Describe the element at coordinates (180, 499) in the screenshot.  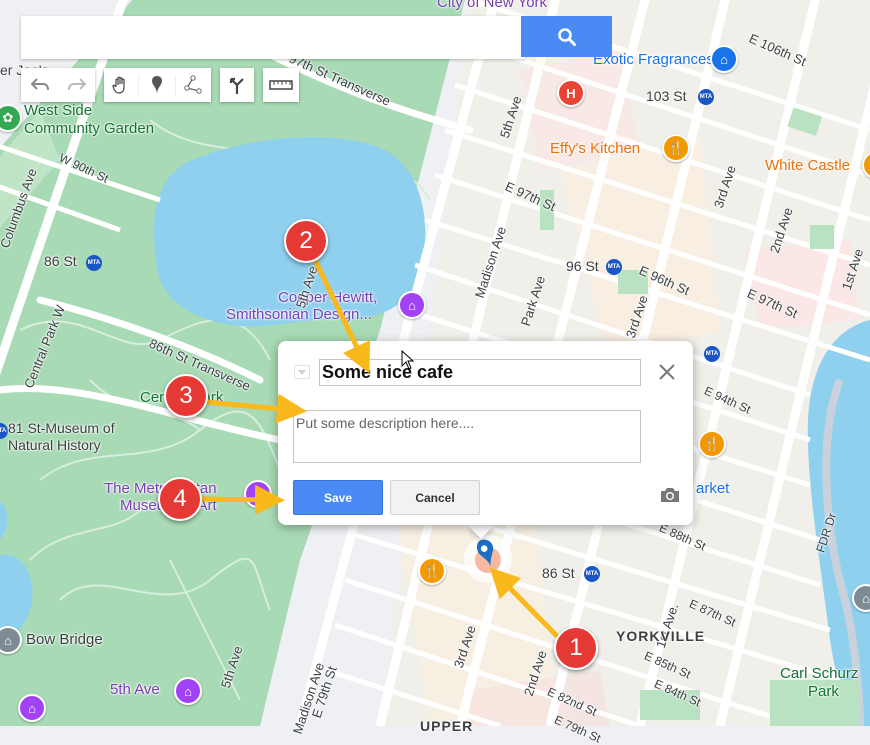
I see `annotation-badge-4: 4` at that location.